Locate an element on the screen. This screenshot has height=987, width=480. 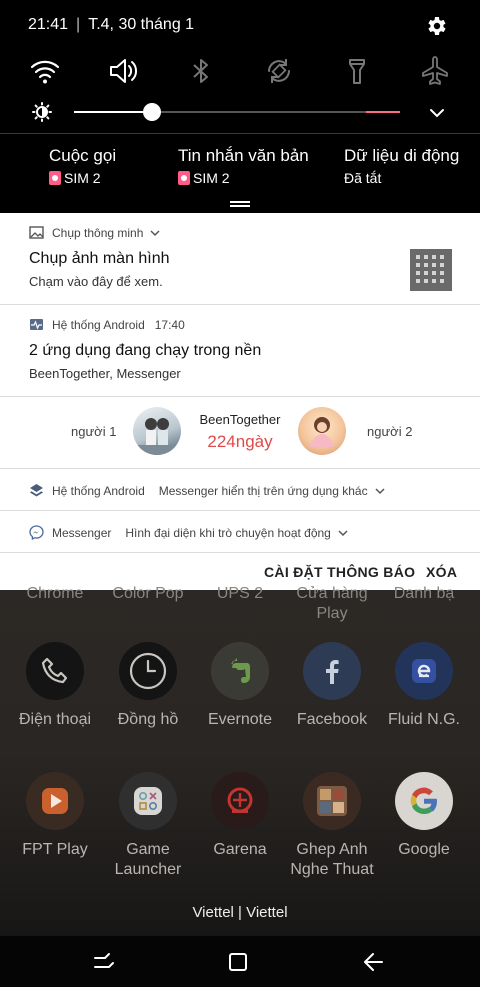
app-facebook: Facebook is located at coordinates (332, 686).